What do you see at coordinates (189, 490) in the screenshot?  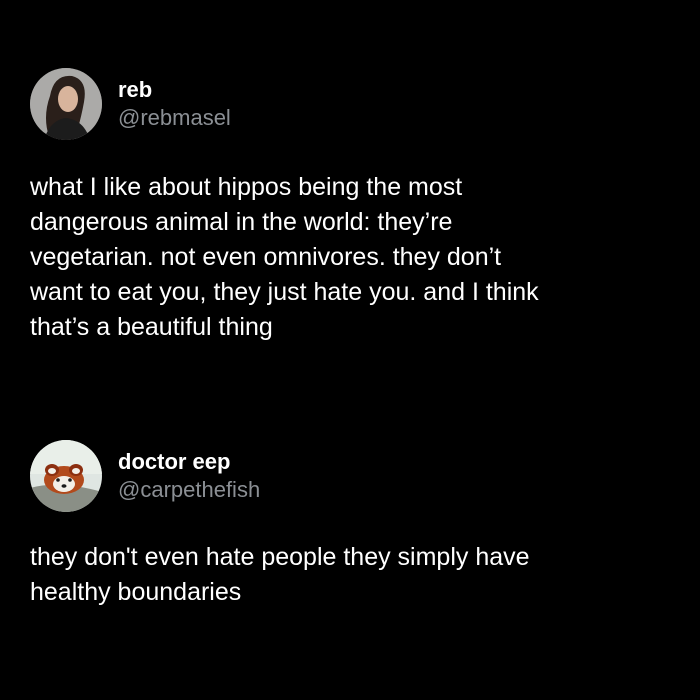 I see `user-handle: @carpethefish` at bounding box center [189, 490].